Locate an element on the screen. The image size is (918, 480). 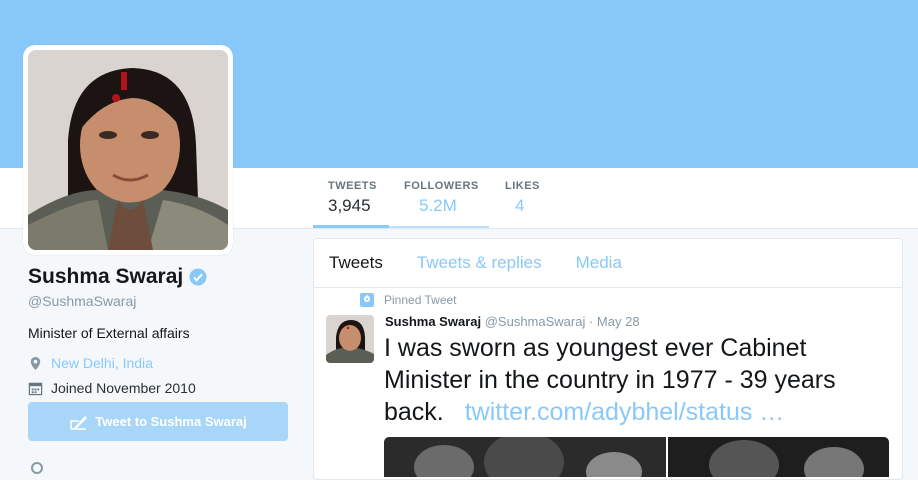
tweet-avatar is located at coordinates (350, 339).